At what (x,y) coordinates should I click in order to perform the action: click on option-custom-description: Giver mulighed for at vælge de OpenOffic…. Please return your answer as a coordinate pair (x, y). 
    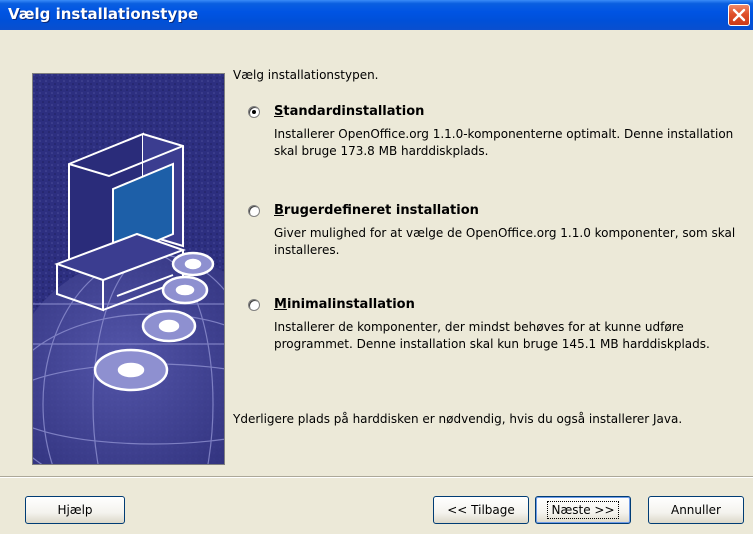
    Looking at the image, I should click on (505, 241).